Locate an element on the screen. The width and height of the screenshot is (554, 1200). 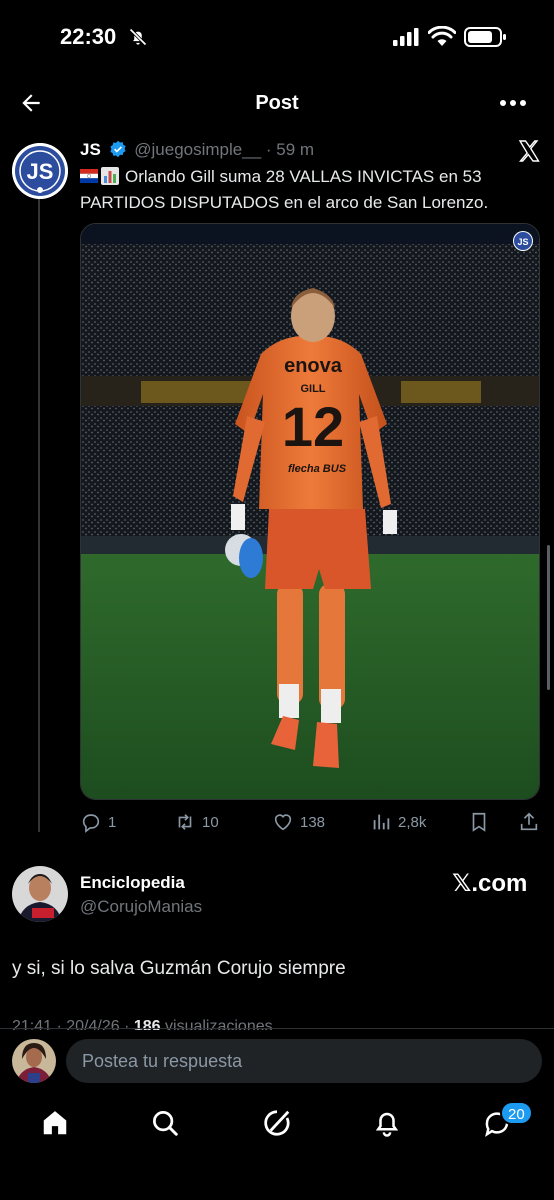
js-watermark-icon: JS is located at coordinates (523, 241).